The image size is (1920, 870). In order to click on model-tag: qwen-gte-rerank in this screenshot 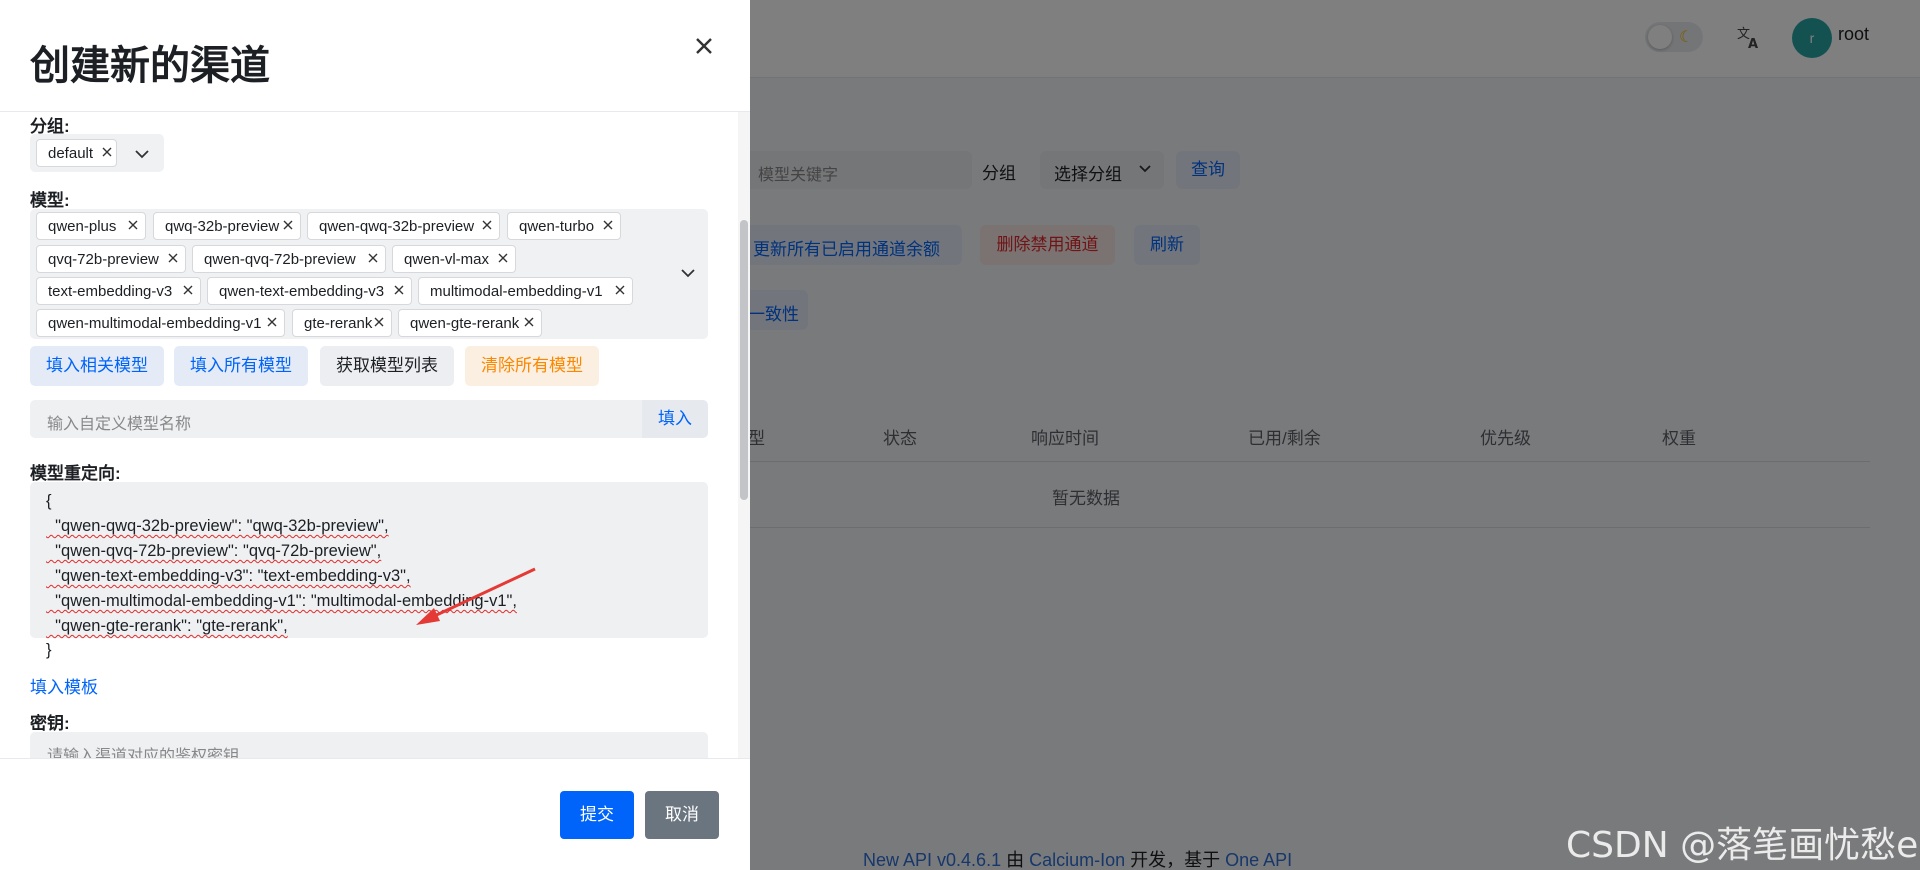, I will do `click(470, 323)`.